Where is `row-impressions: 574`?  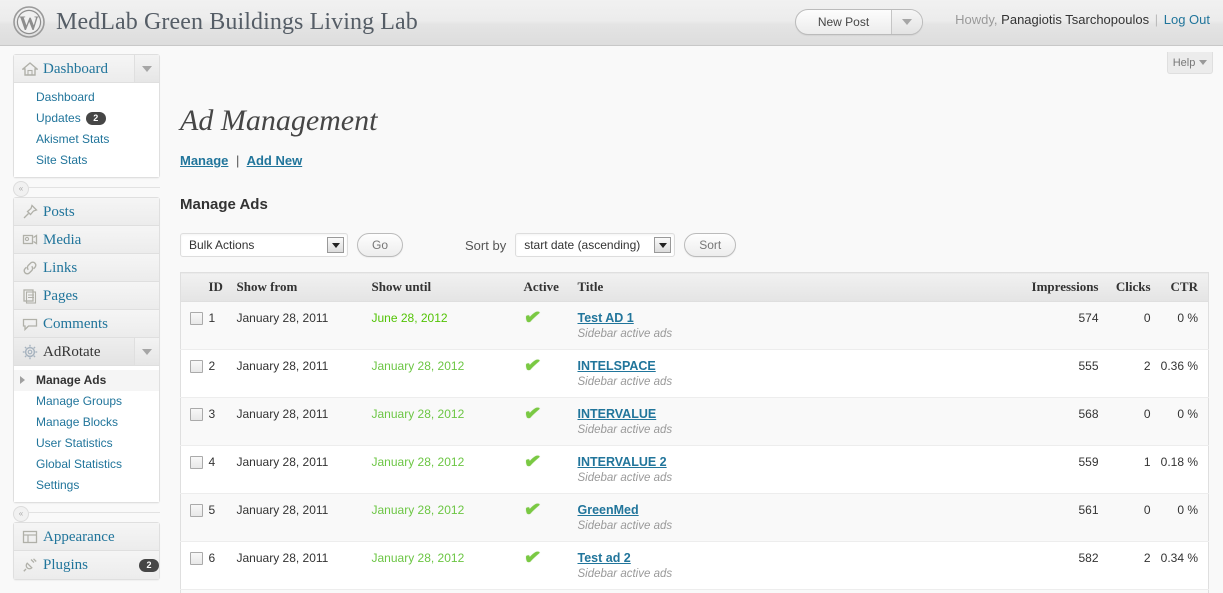 row-impressions: 574 is located at coordinates (1054, 325).